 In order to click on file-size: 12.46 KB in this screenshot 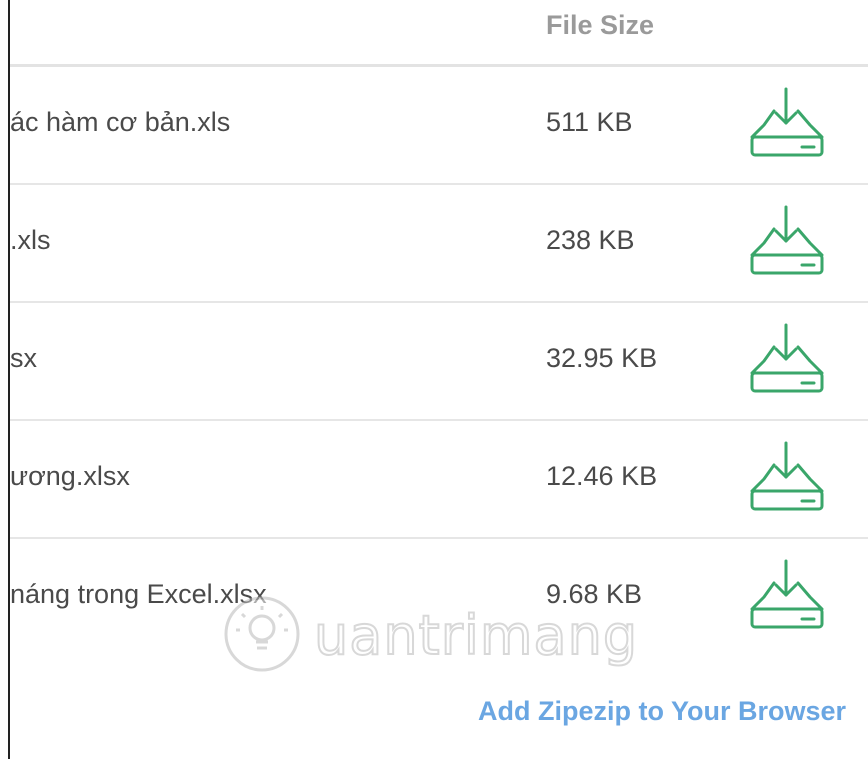, I will do `click(602, 476)`.